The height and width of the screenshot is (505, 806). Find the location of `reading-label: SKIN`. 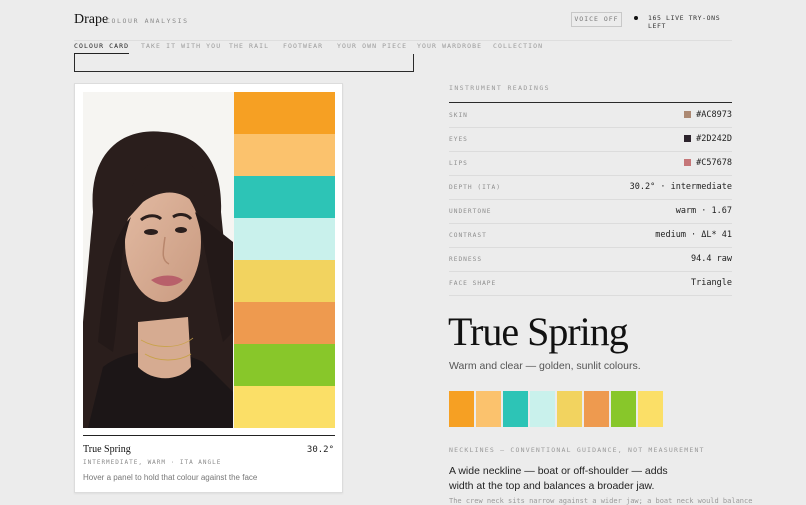

reading-label: SKIN is located at coordinates (458, 115).